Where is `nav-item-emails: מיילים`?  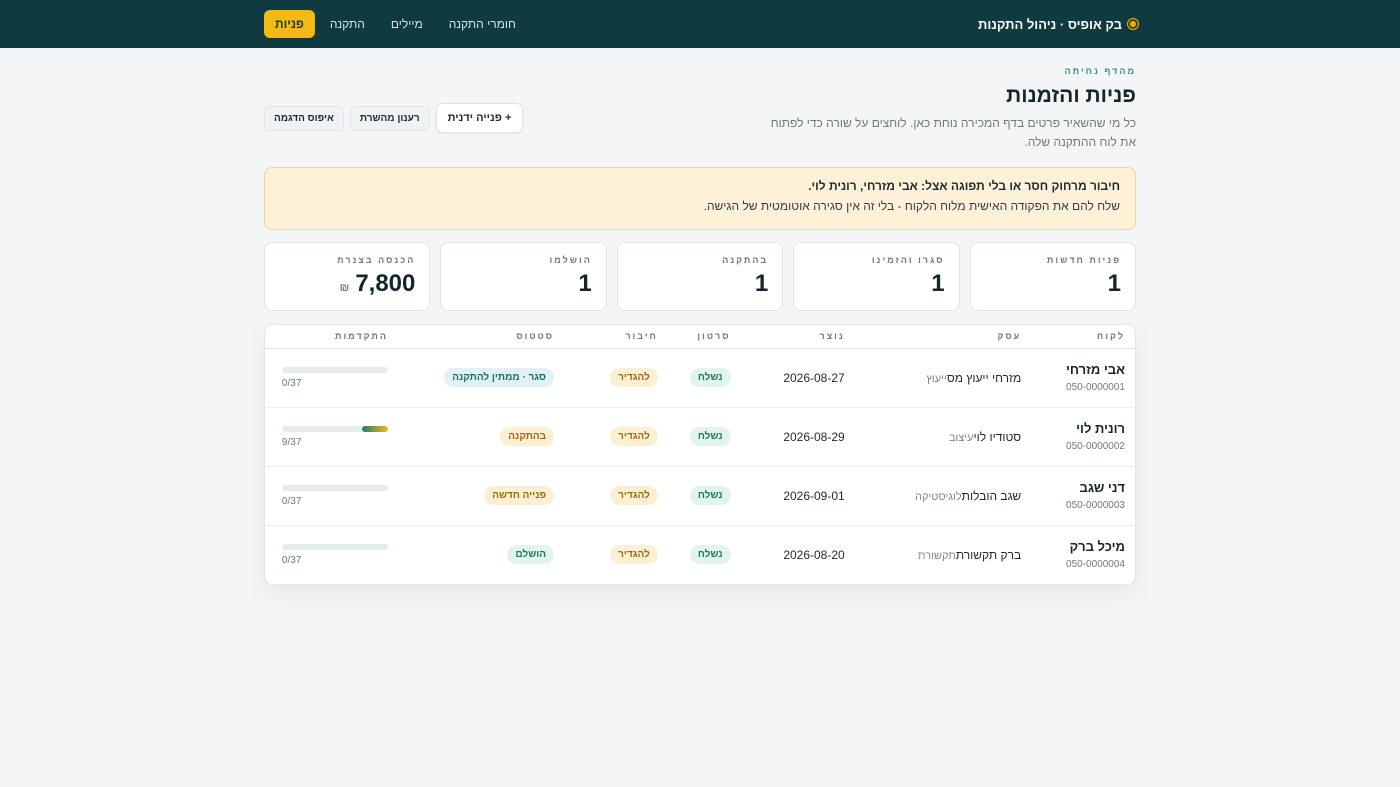
nav-item-emails: מיילים is located at coordinates (407, 24).